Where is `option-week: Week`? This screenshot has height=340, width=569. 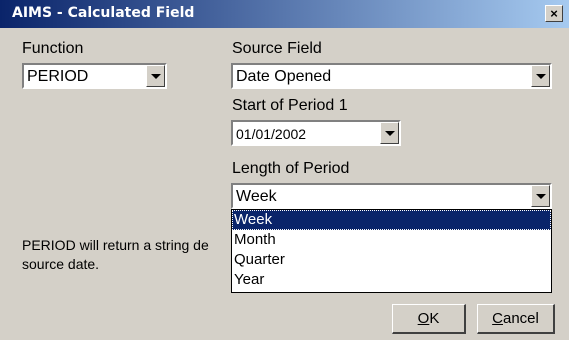 option-week: Week is located at coordinates (391, 220).